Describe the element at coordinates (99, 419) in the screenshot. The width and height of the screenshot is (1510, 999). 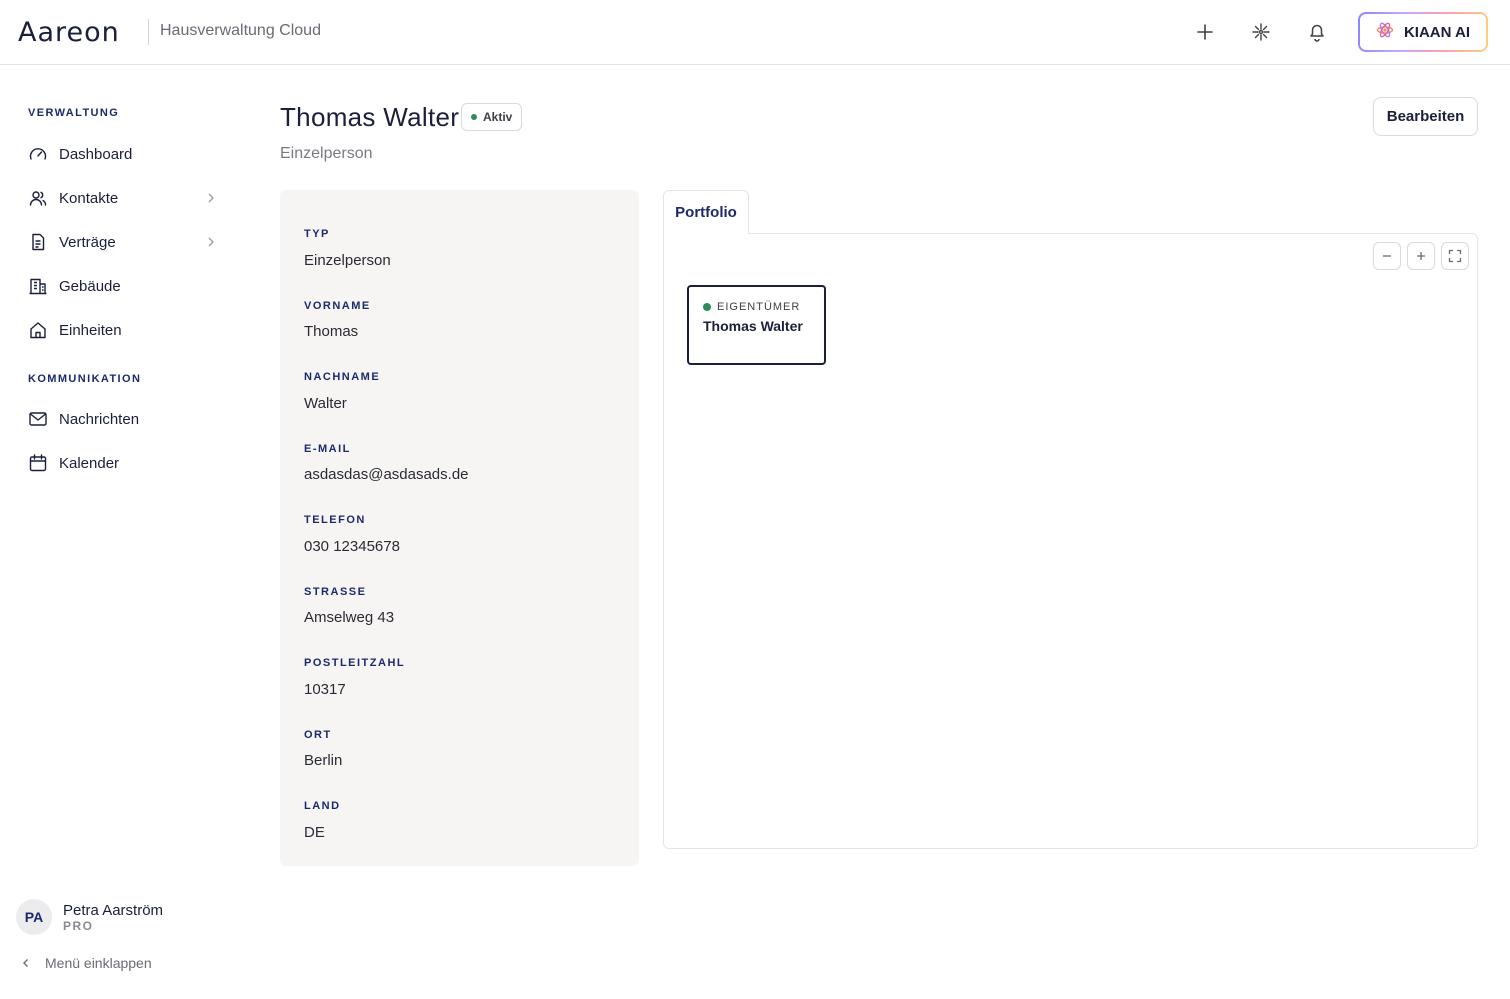
I see `sidebar-item-label: Nachrichten` at that location.